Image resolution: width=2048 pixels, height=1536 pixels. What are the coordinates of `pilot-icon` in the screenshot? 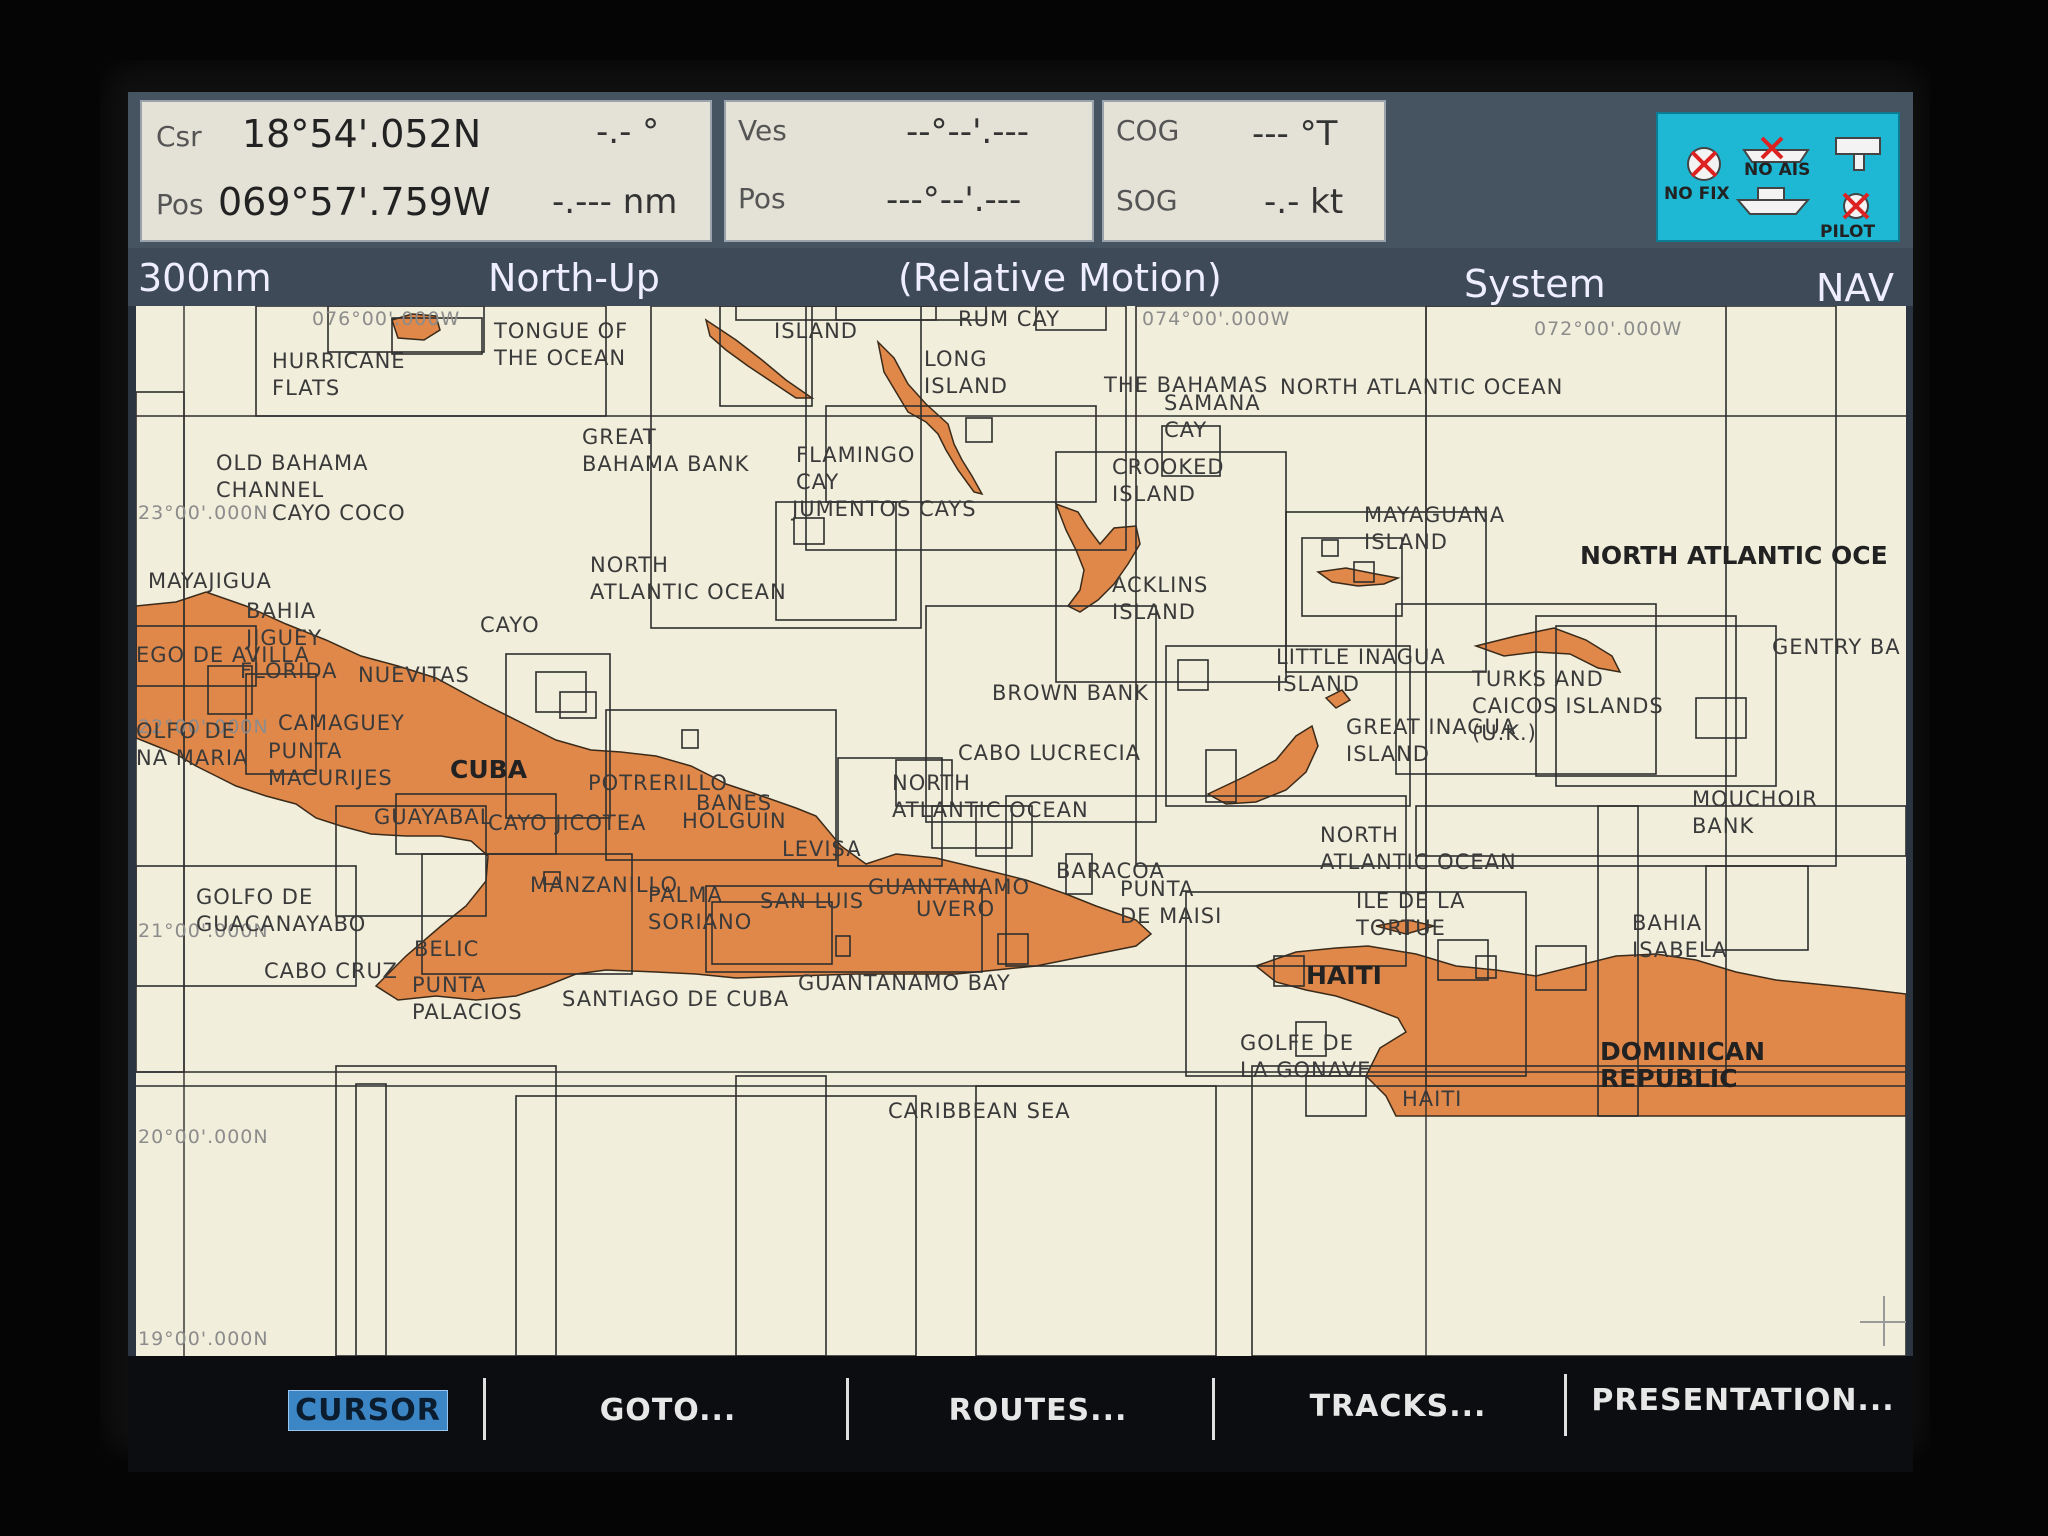 It's located at (1856, 206).